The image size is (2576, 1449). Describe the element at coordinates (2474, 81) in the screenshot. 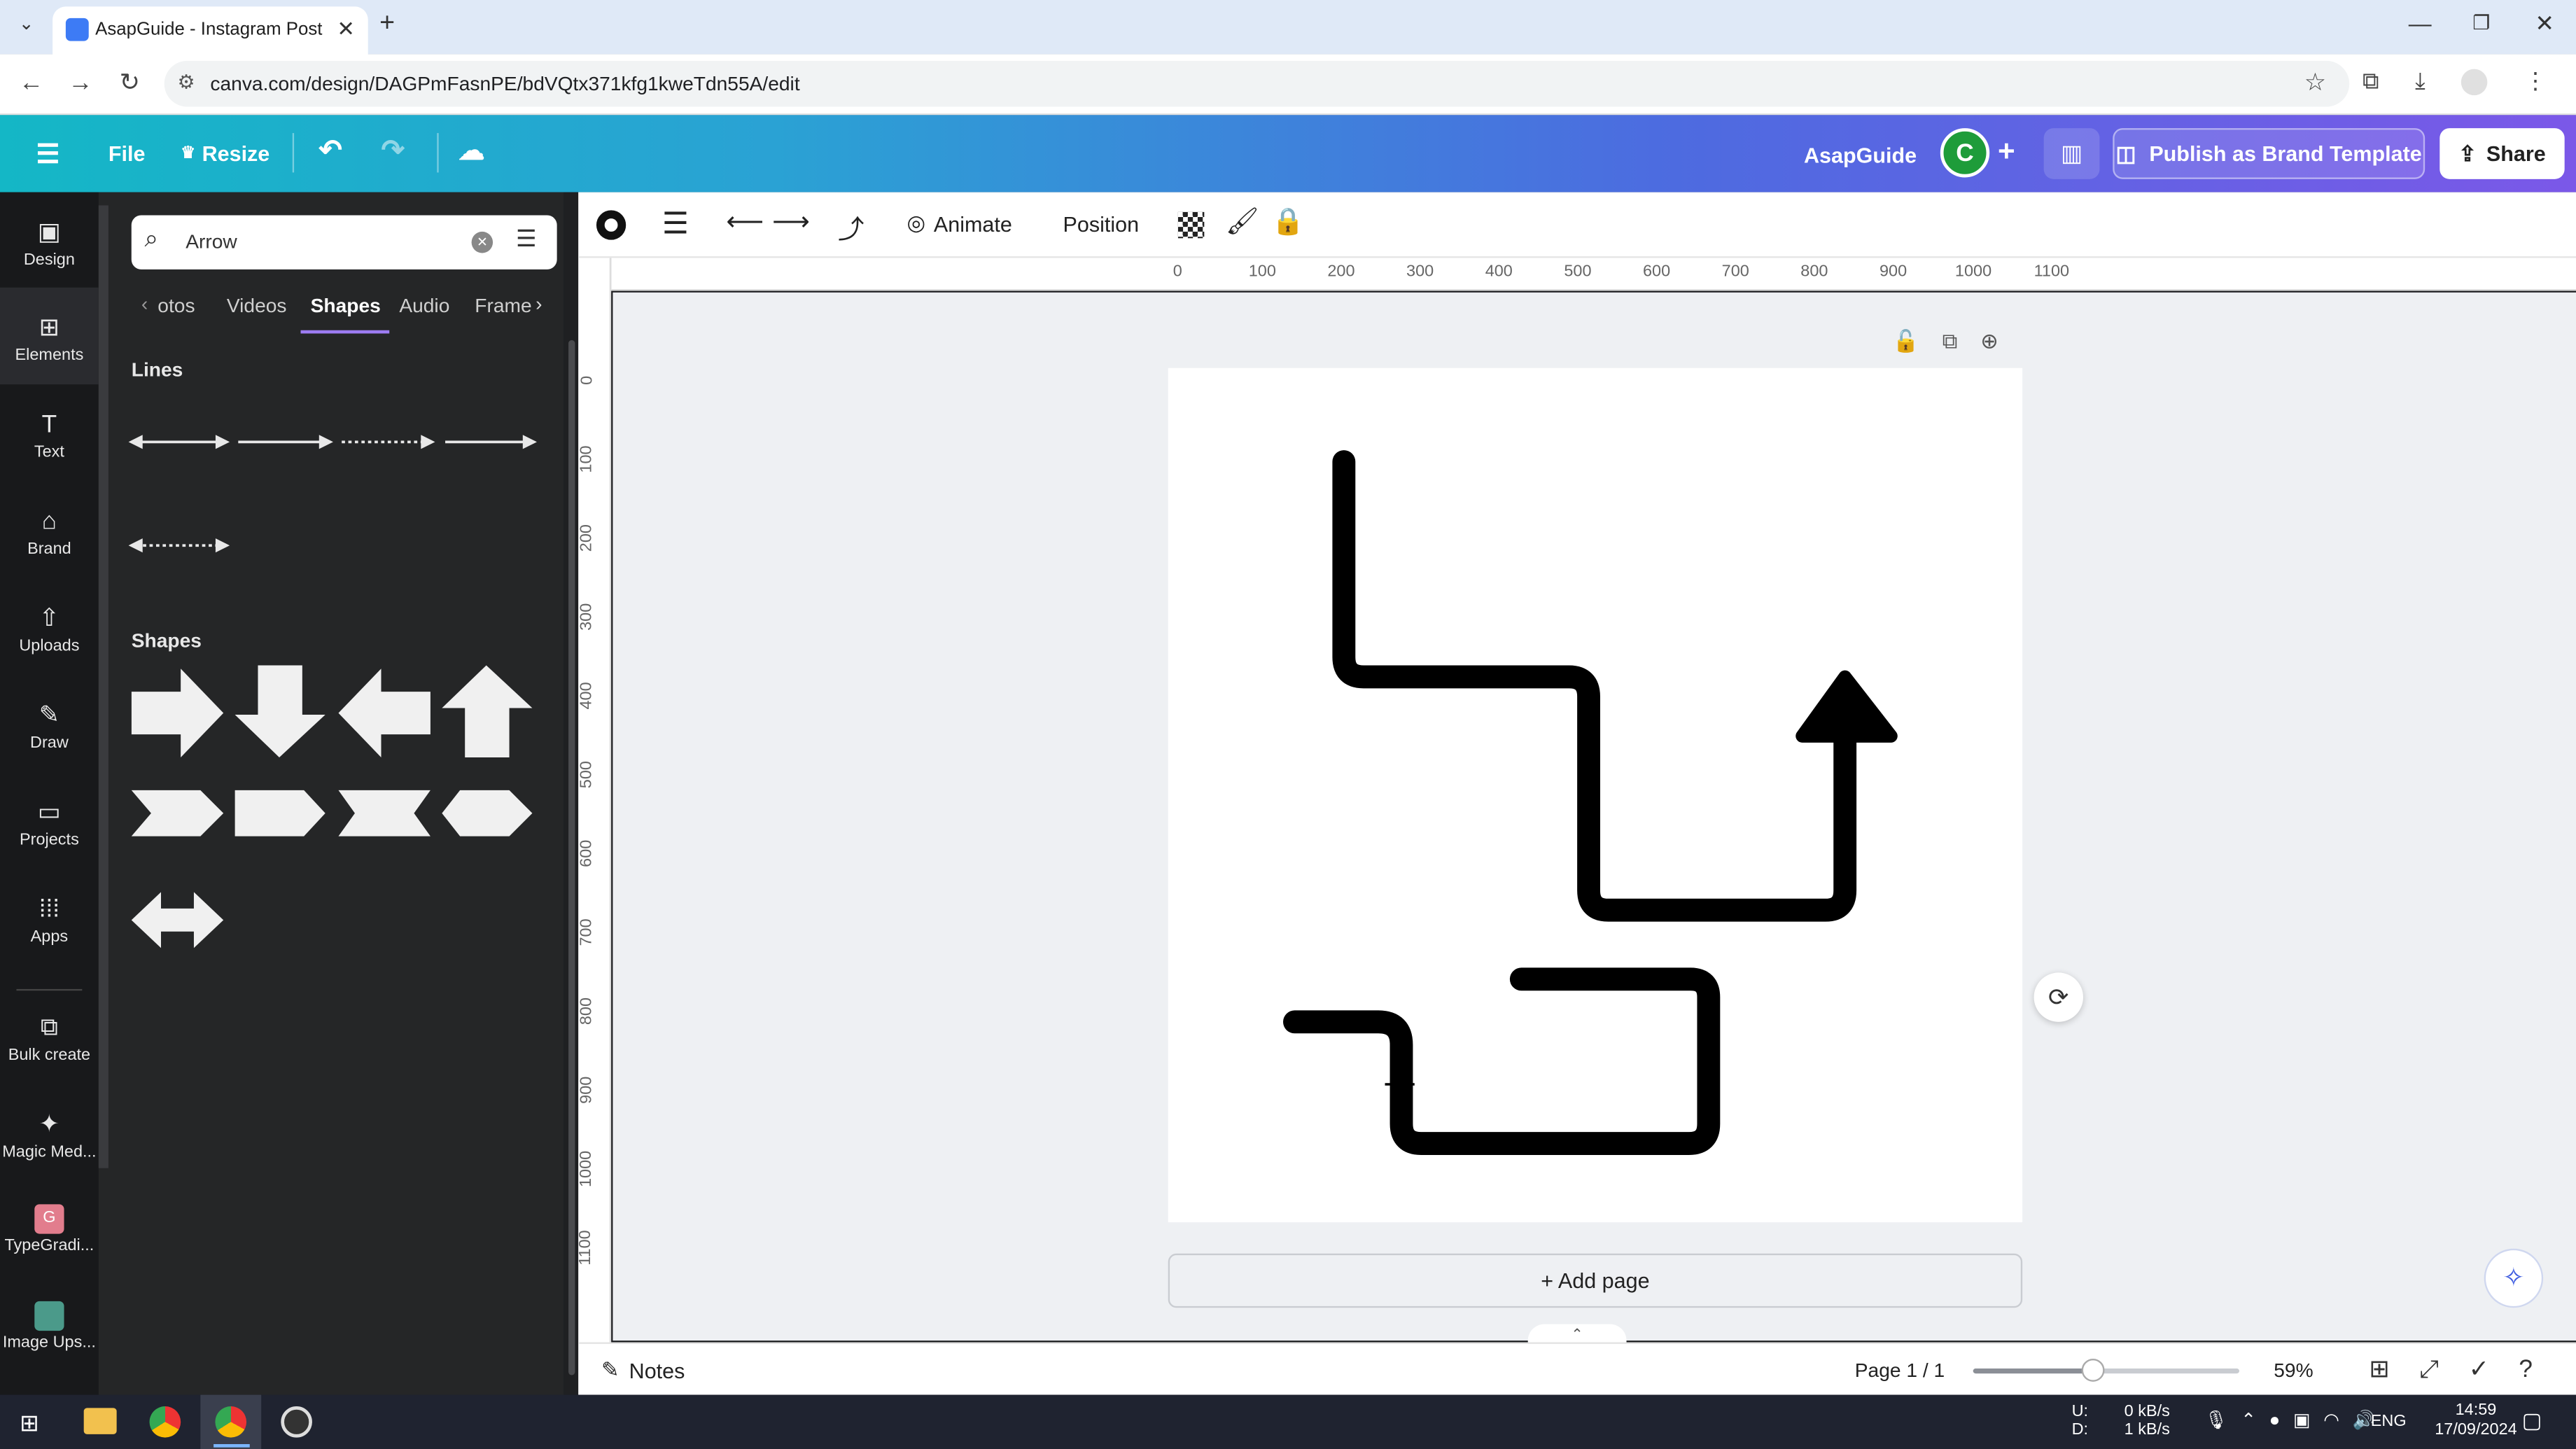

I see `profile-avatar` at that location.